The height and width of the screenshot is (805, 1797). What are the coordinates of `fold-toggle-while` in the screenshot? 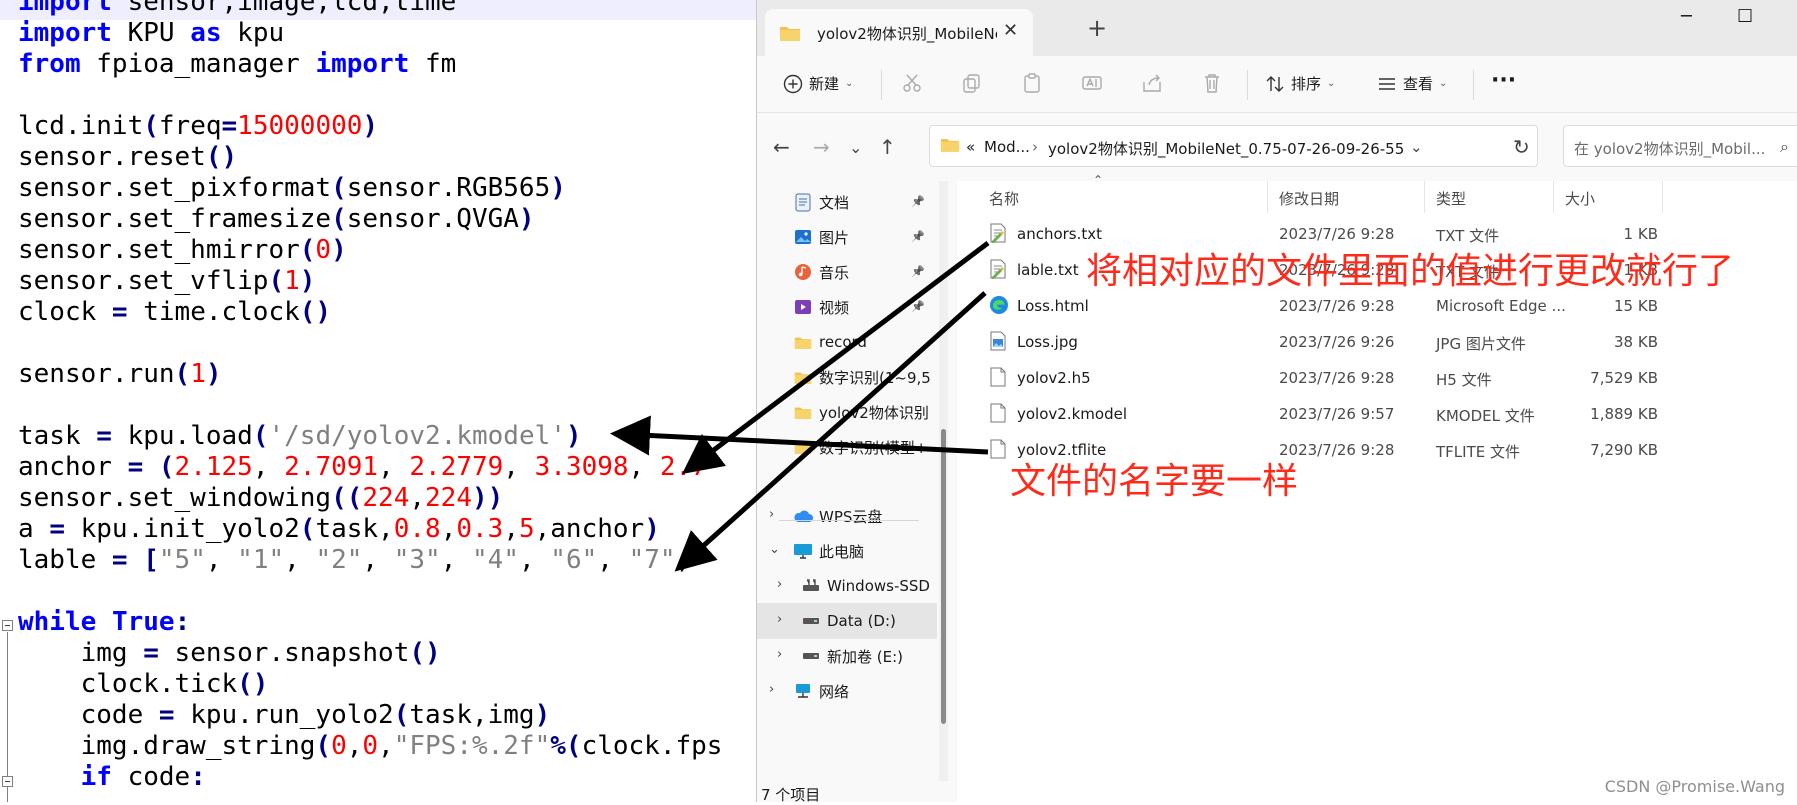 It's located at (7, 625).